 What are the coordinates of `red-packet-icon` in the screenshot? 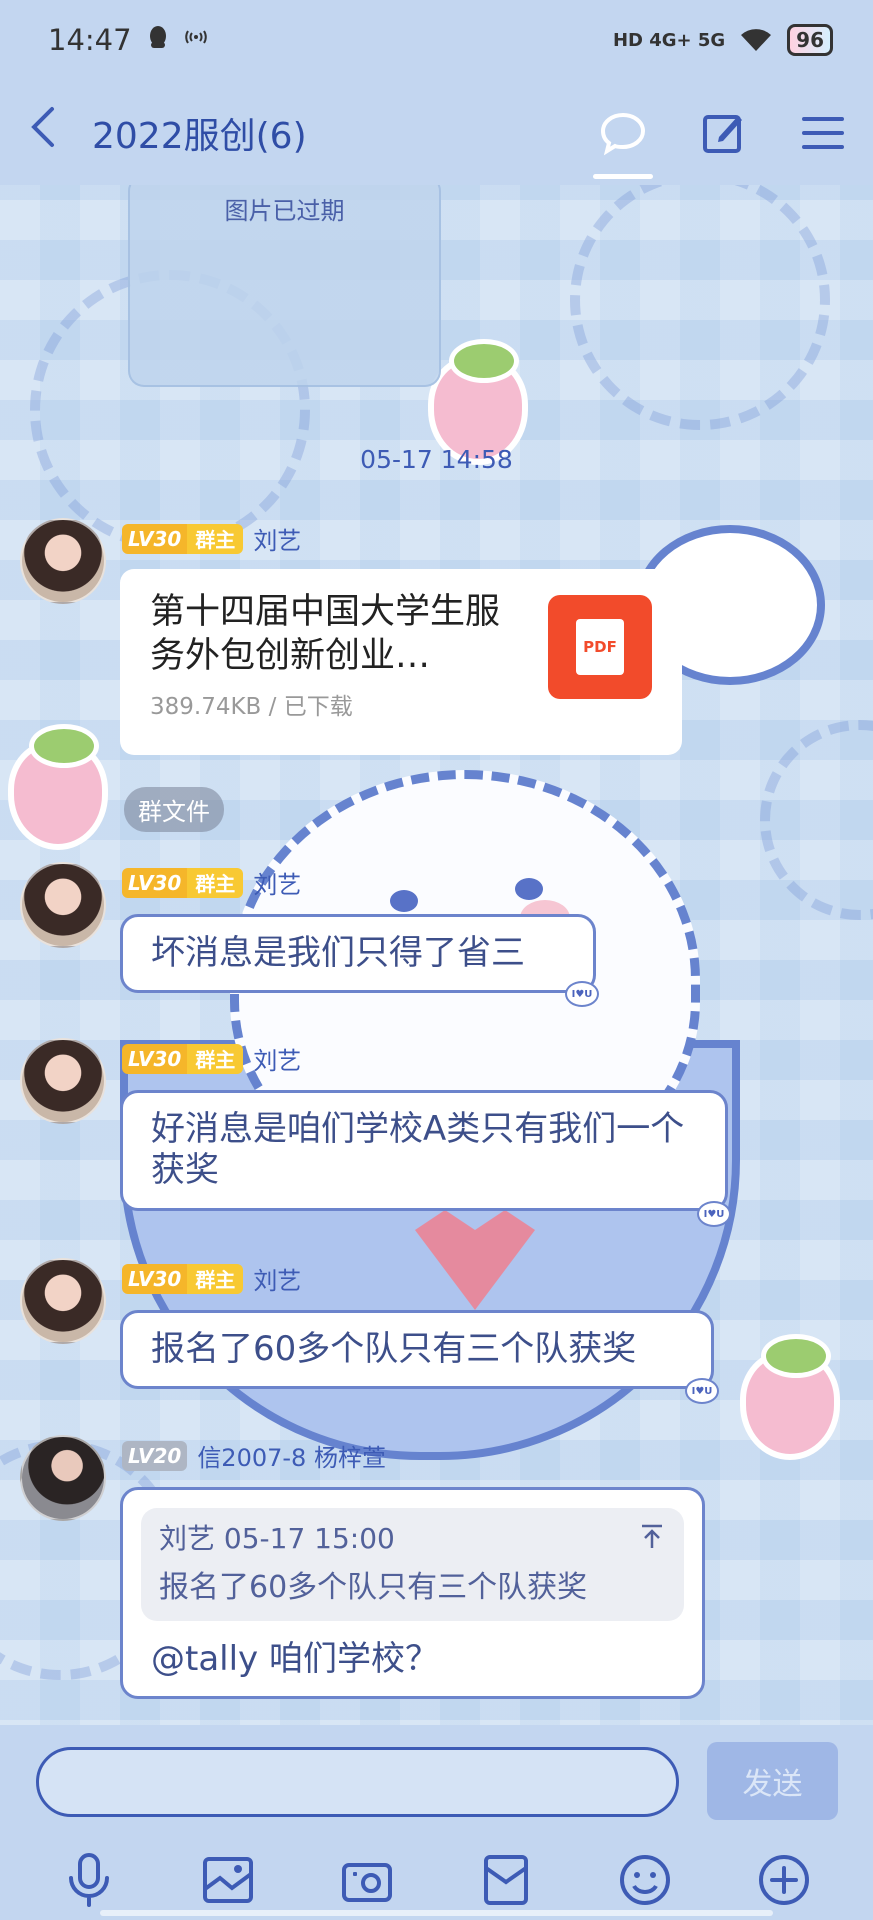 It's located at (505, 1880).